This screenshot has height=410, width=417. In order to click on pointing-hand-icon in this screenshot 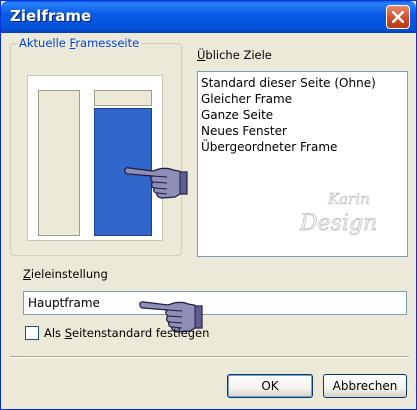, I will do `click(156, 183)`.